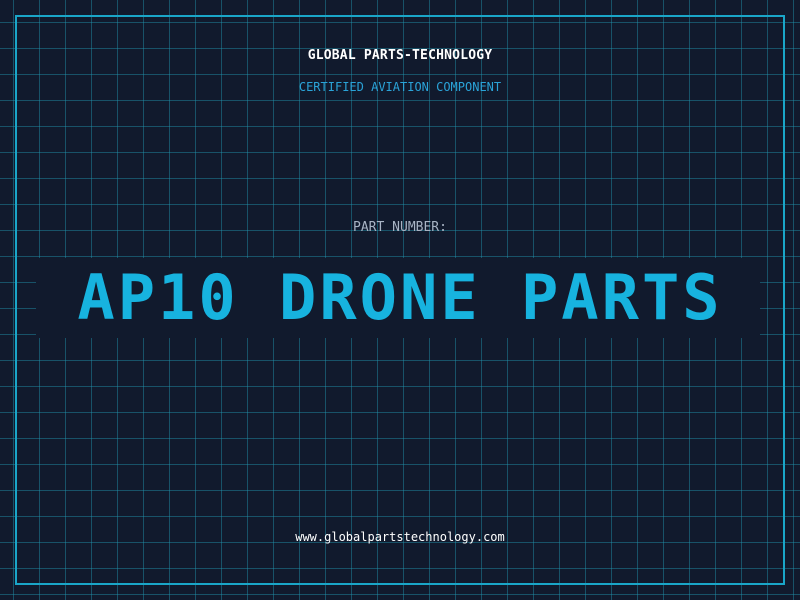 Image resolution: width=800 pixels, height=600 pixels. What do you see at coordinates (400, 537) in the screenshot?
I see `website-url: www.globalpartstechnology.com` at bounding box center [400, 537].